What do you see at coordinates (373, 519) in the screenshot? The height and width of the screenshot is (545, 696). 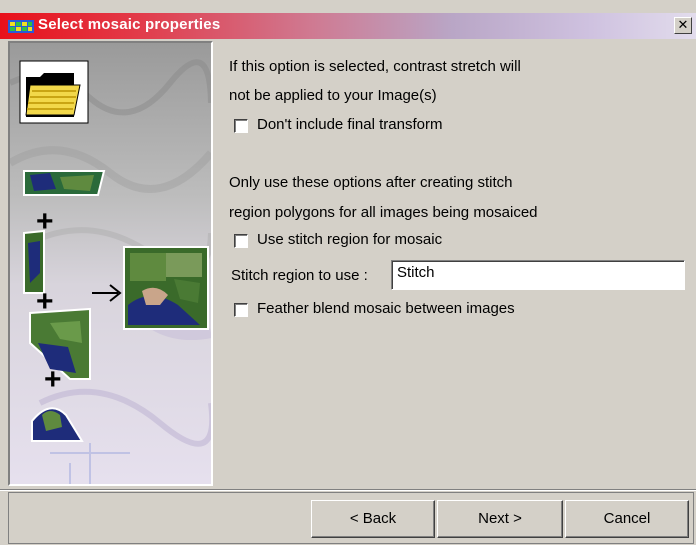 I see `back-button: < Back` at bounding box center [373, 519].